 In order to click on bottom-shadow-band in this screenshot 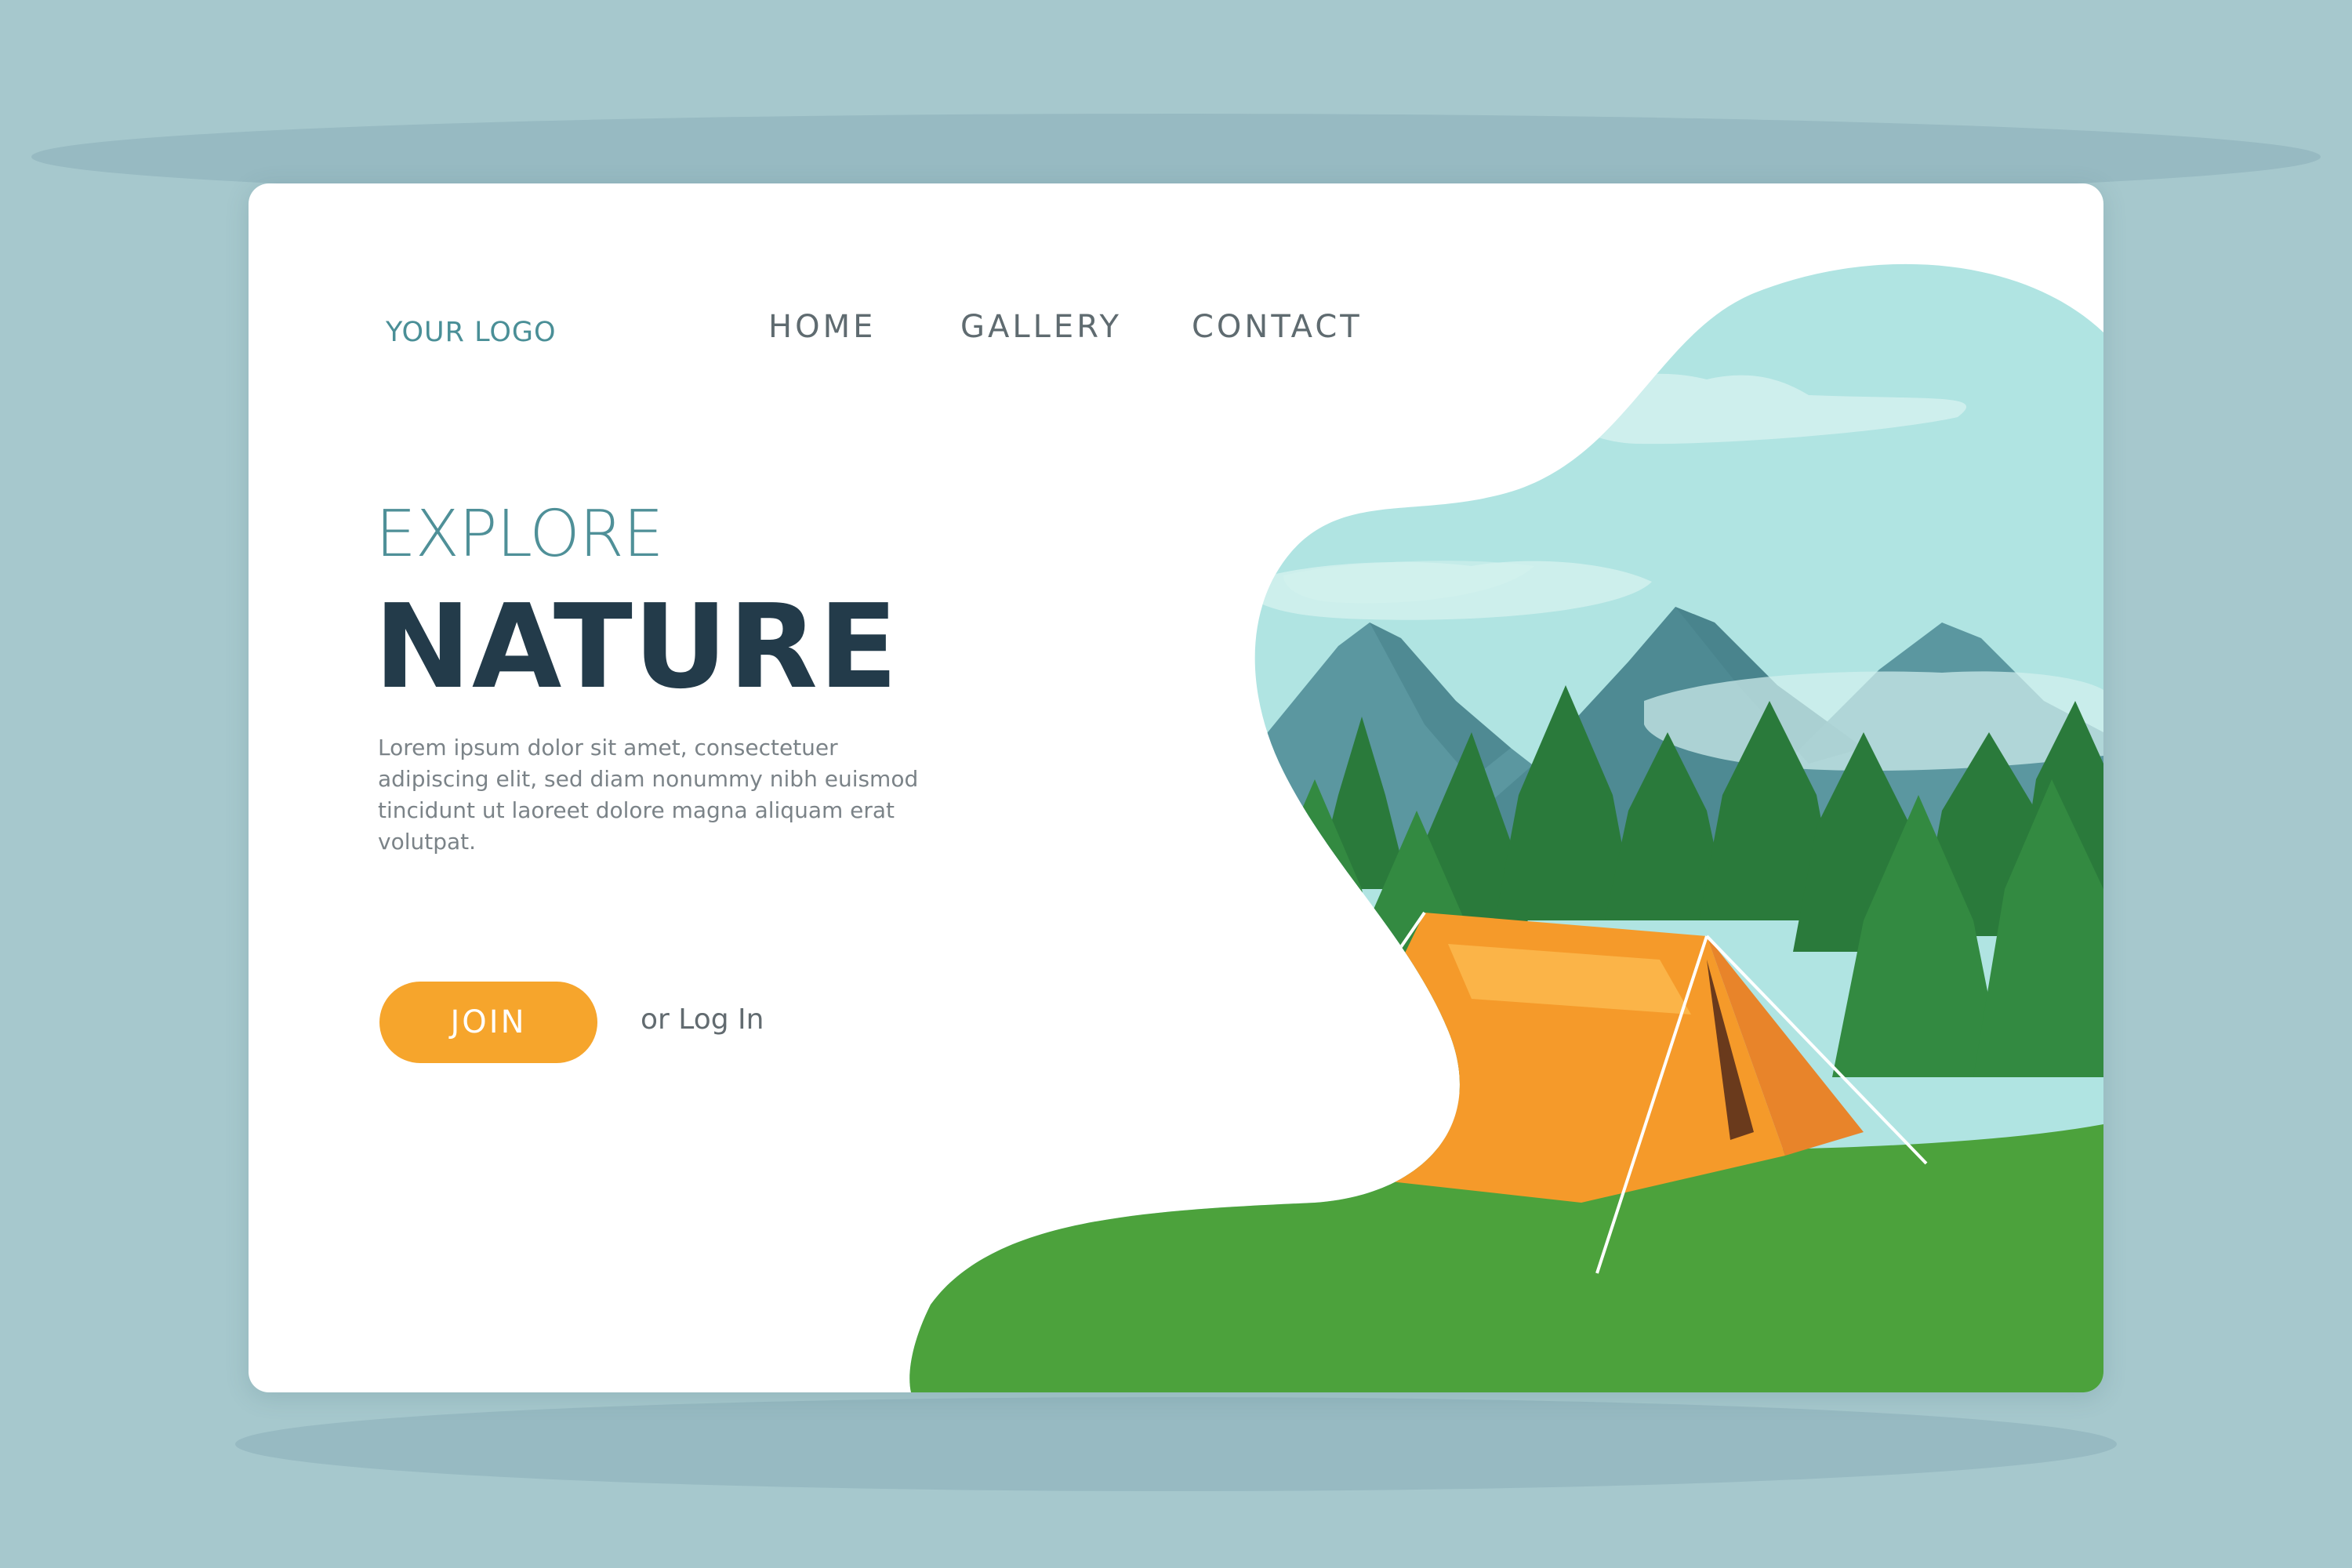, I will do `click(1176, 1444)`.